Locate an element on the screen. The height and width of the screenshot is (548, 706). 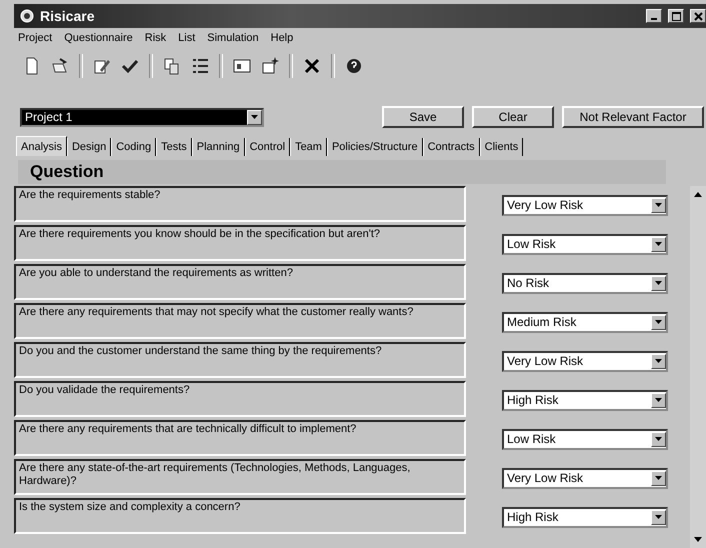
menu-item: Risk is located at coordinates (155, 38).